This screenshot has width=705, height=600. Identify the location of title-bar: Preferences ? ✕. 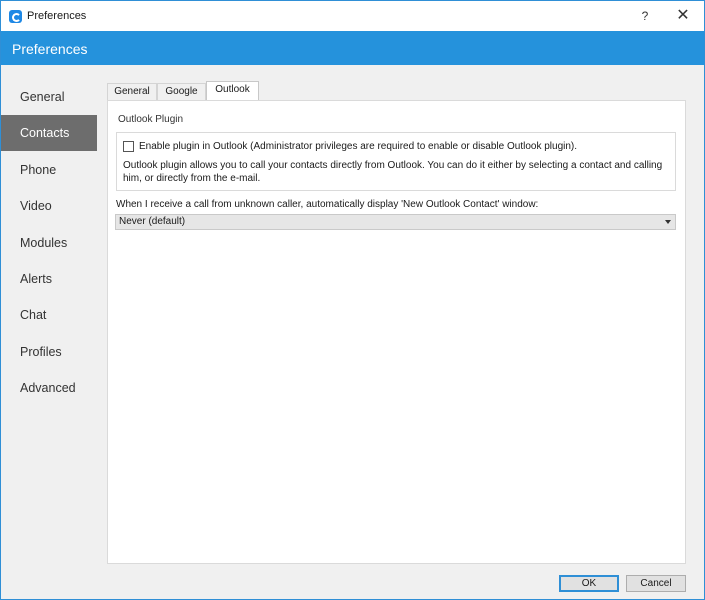
(352, 16).